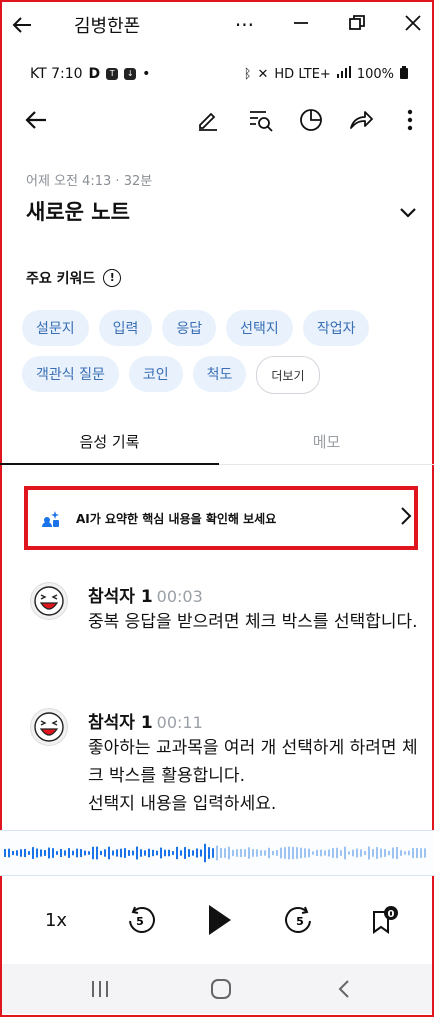 This screenshot has width=434, height=1017. I want to click on bookmark-button: 0, so click(384, 920).